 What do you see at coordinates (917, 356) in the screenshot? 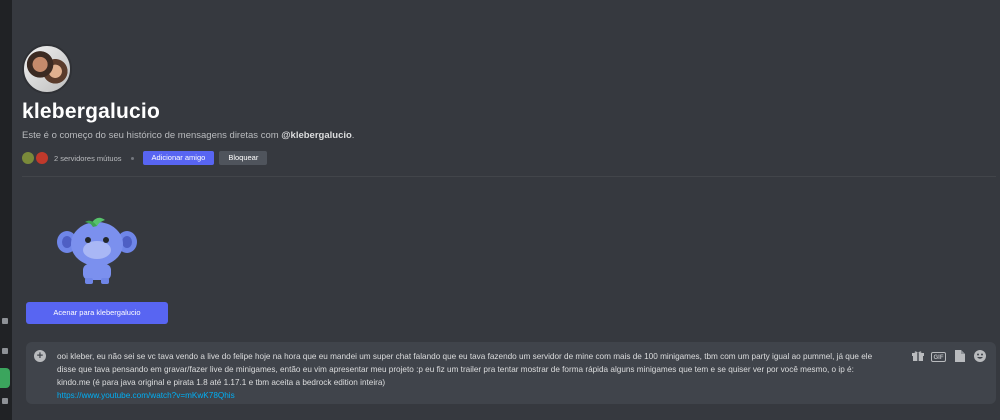
I see `gift-icon` at bounding box center [917, 356].